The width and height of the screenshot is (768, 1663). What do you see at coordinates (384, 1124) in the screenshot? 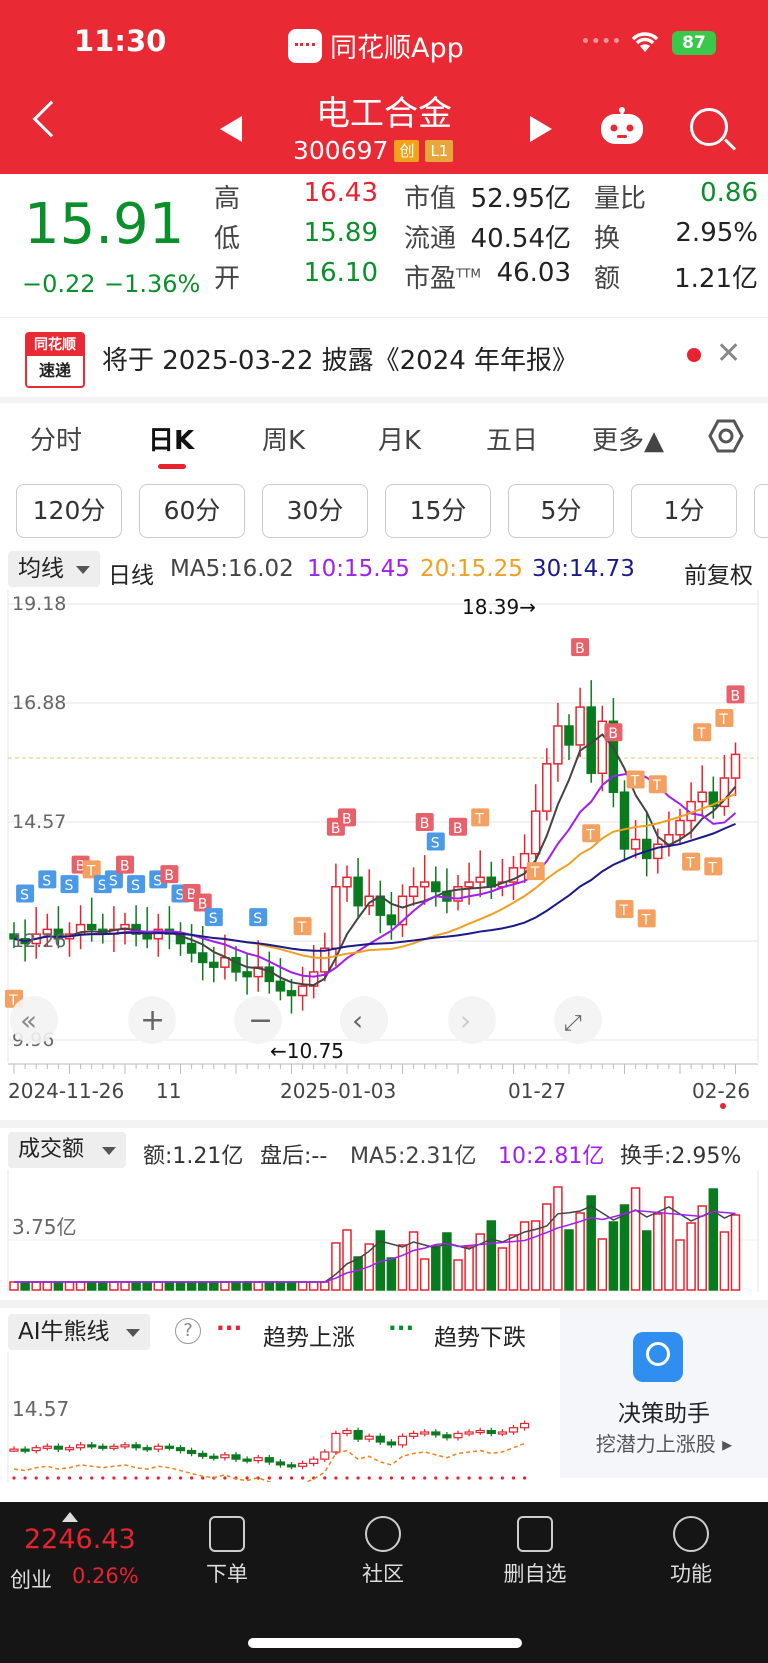
I see `divider` at bounding box center [384, 1124].